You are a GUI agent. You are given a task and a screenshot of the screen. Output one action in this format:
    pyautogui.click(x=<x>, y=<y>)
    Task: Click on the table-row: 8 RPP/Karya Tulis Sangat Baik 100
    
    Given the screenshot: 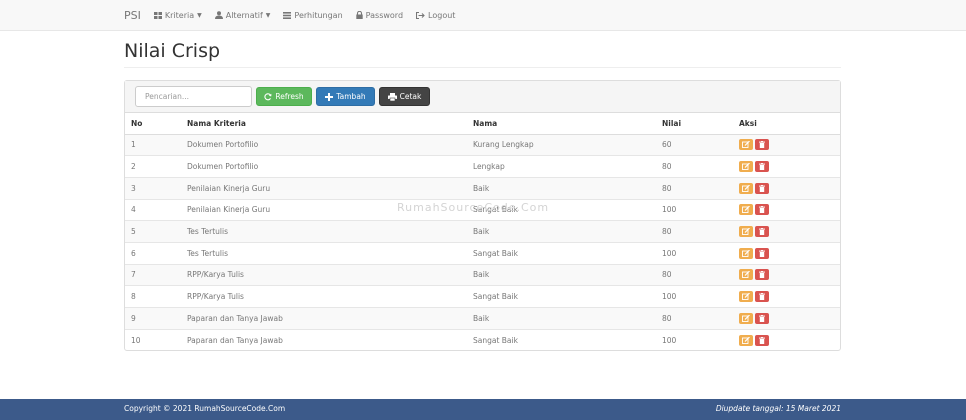 What is the action you would take?
    pyautogui.click(x=482, y=296)
    